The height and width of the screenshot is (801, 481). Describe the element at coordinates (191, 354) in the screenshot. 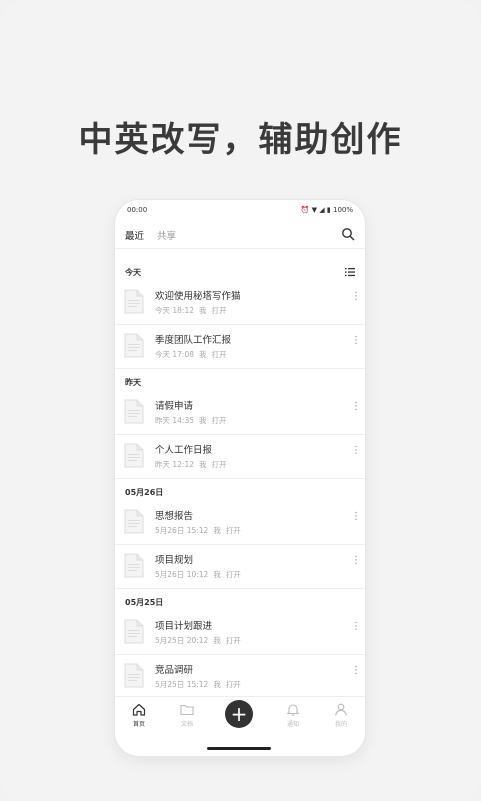

I see `document-meta: 今天 17:08 我打开` at that location.